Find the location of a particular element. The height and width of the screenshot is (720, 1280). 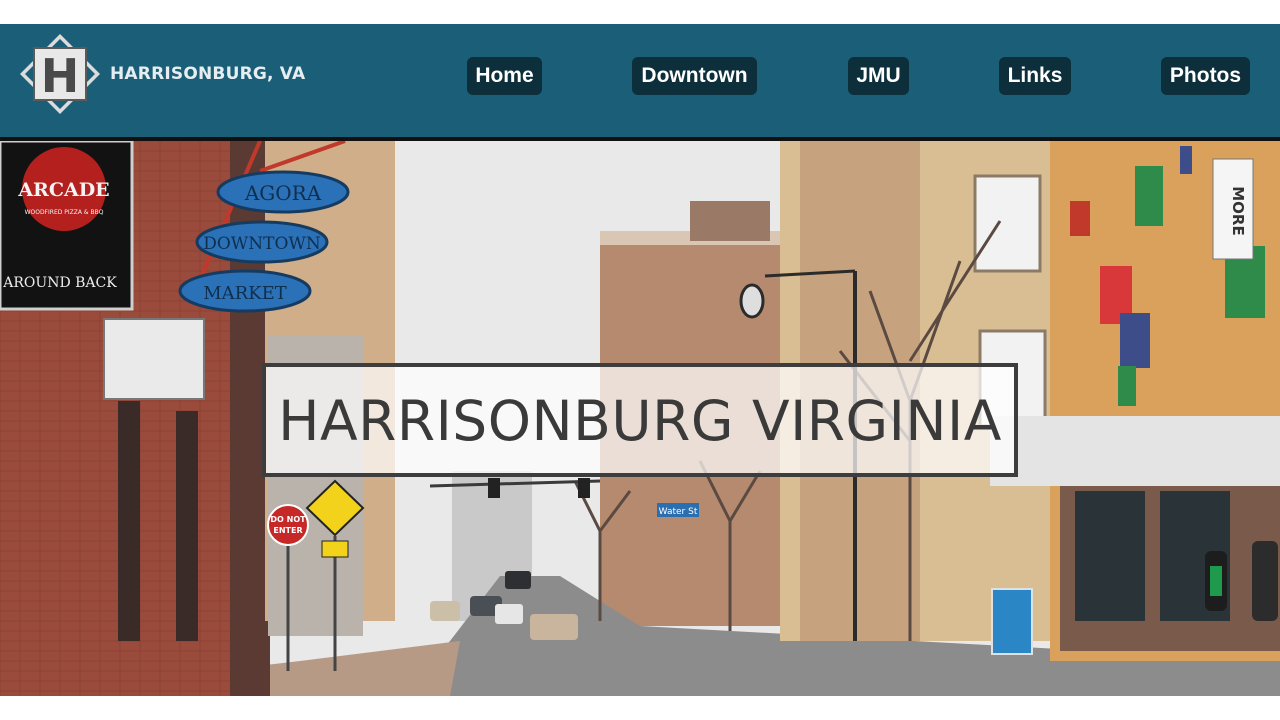

harrisonburg-logo: H is located at coordinates (60, 74).